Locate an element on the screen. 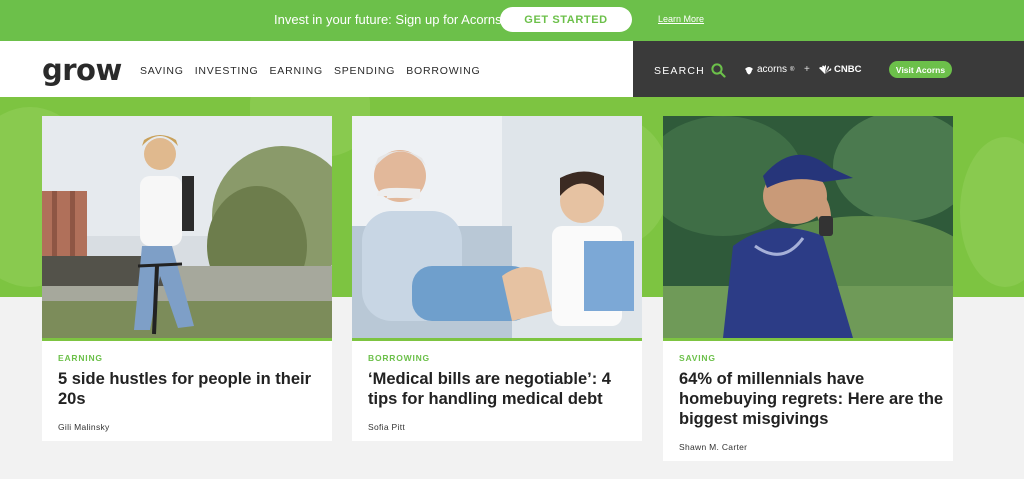 This screenshot has height=479, width=1024. grow-logo: grow is located at coordinates (82, 70).